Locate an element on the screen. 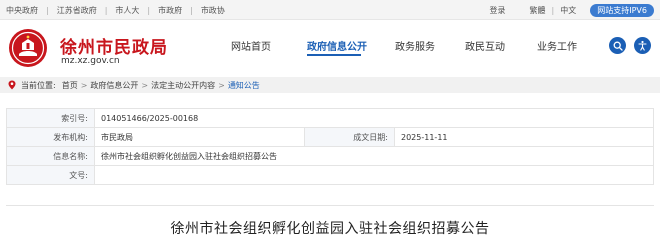  search-button is located at coordinates (617, 45).